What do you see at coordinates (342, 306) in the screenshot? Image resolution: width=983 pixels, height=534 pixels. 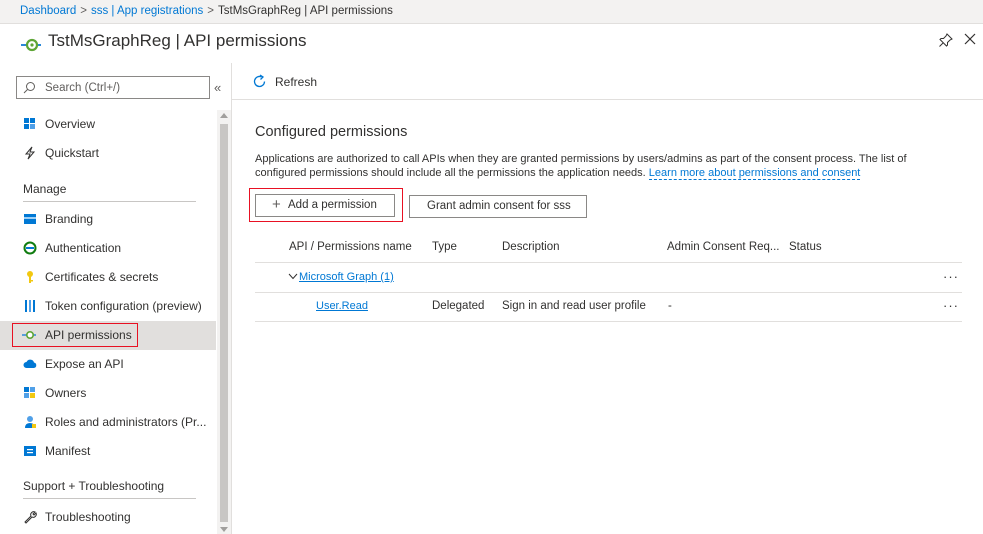 I see `permission-name-link: User.Read` at bounding box center [342, 306].